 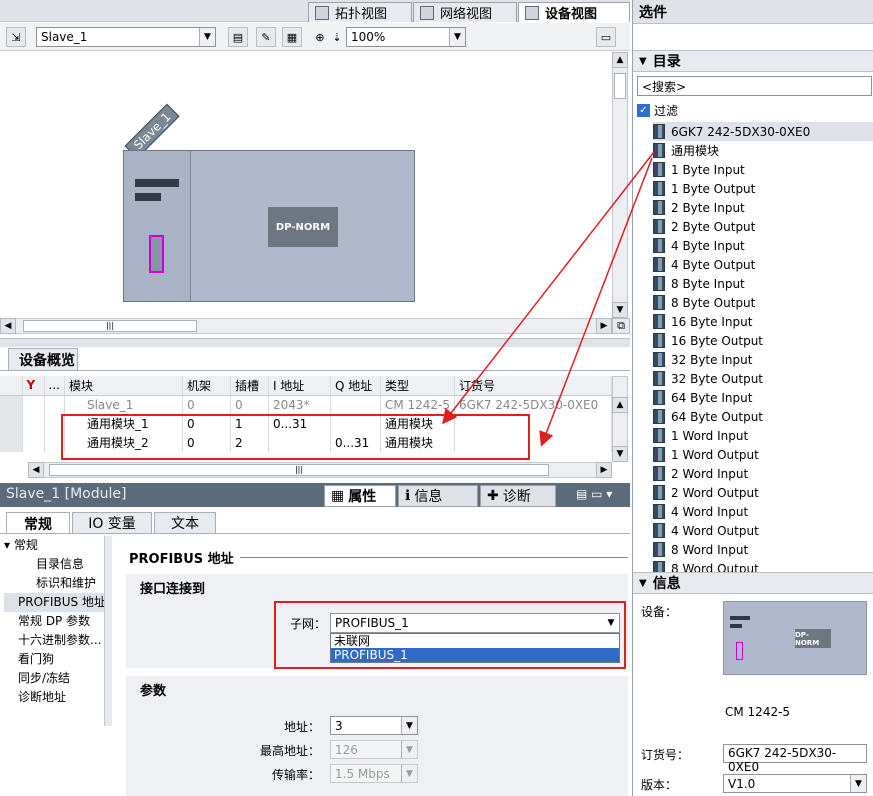 I want to click on nav-item-sync-freeze: 同步/冻结, so click(x=54, y=678).